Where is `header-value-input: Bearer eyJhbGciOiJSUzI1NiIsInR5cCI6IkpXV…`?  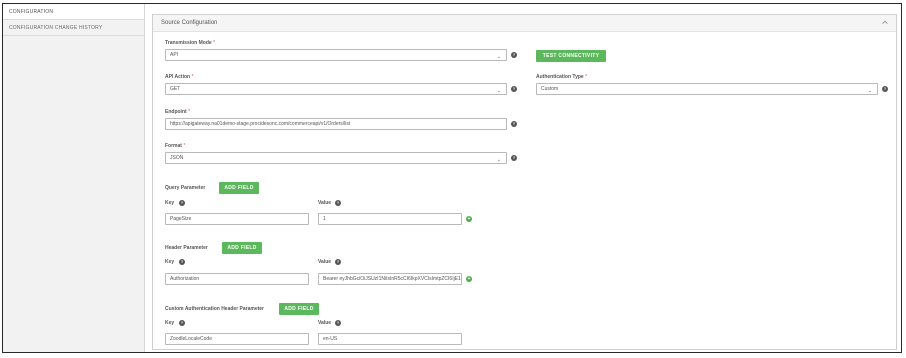
header-value-input: Bearer eyJhbGciOiJSUzI1NiIsInR5cCI6IkpXV… is located at coordinates (390, 279).